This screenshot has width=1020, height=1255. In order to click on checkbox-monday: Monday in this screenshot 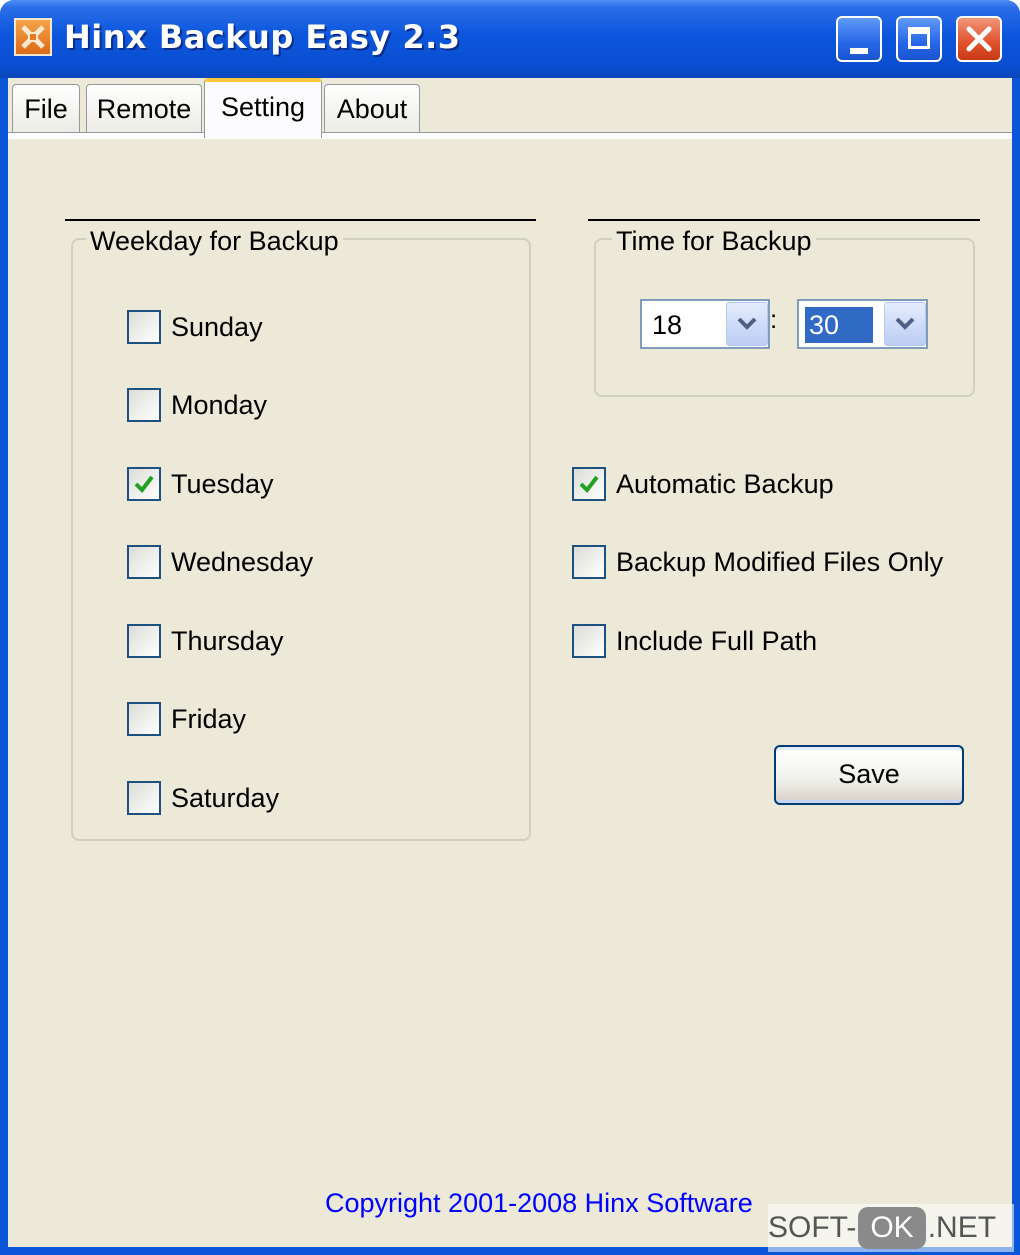, I will do `click(197, 405)`.